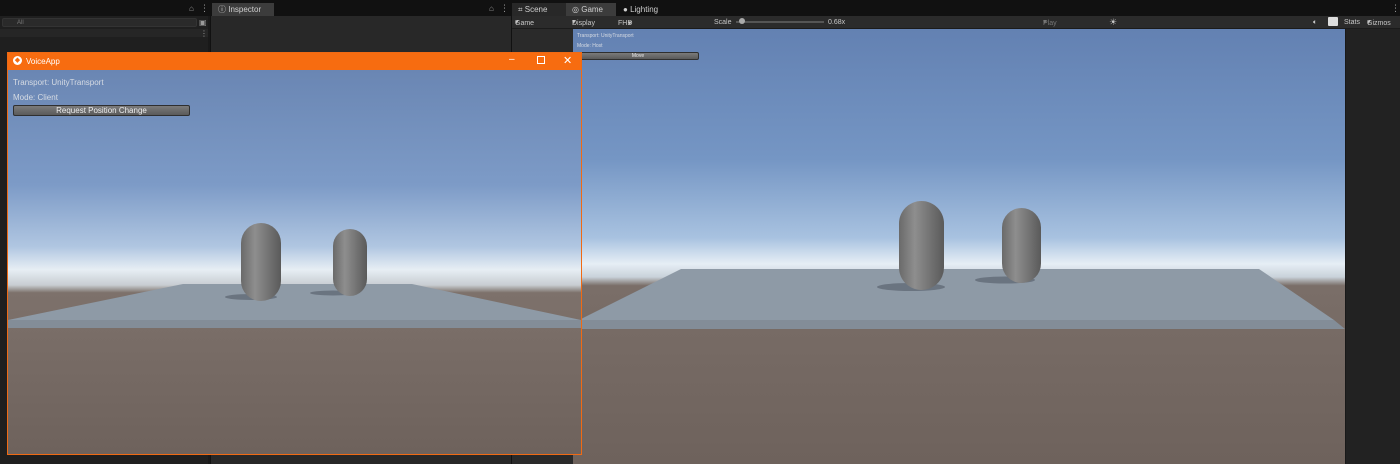 The height and width of the screenshot is (464, 1400). I want to click on maximize-icon, so click(541, 60).